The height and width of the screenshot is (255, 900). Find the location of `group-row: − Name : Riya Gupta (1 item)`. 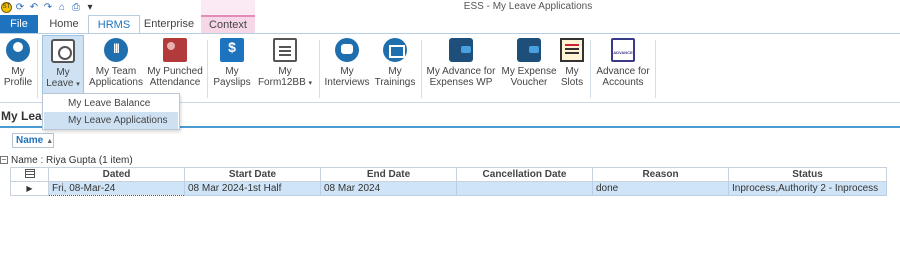

group-row: − Name : Riya Gupta (1 item) is located at coordinates (66, 160).